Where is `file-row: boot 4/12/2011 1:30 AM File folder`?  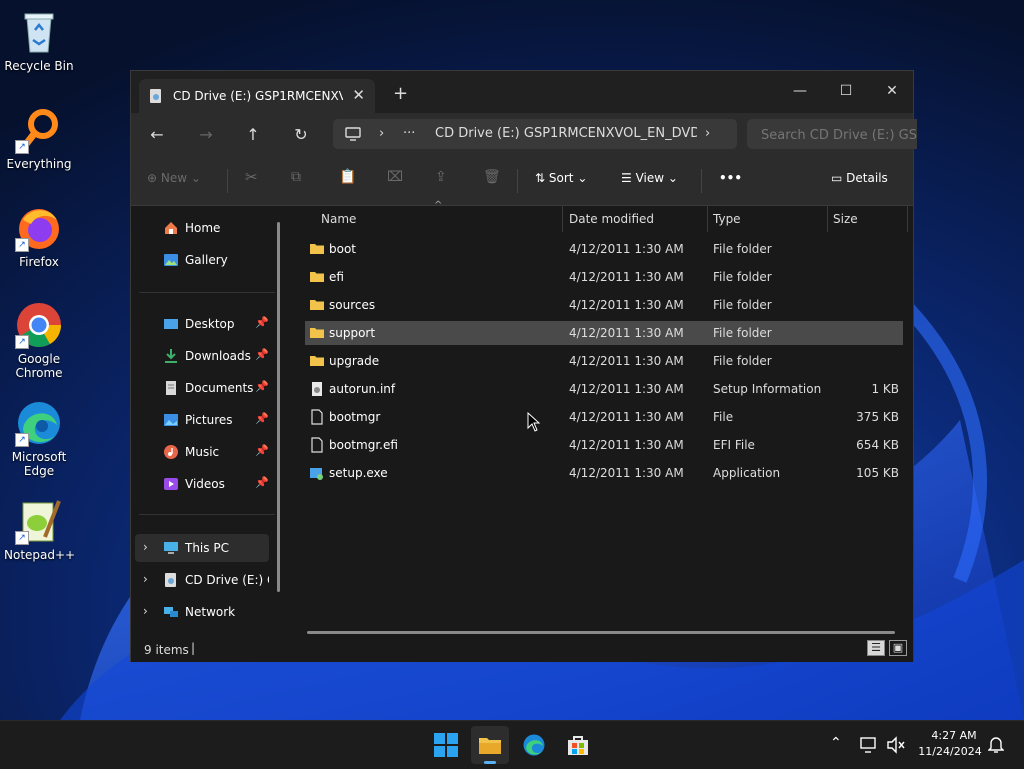
file-row: boot 4/12/2011 1:30 AM File folder is located at coordinates (604, 249).